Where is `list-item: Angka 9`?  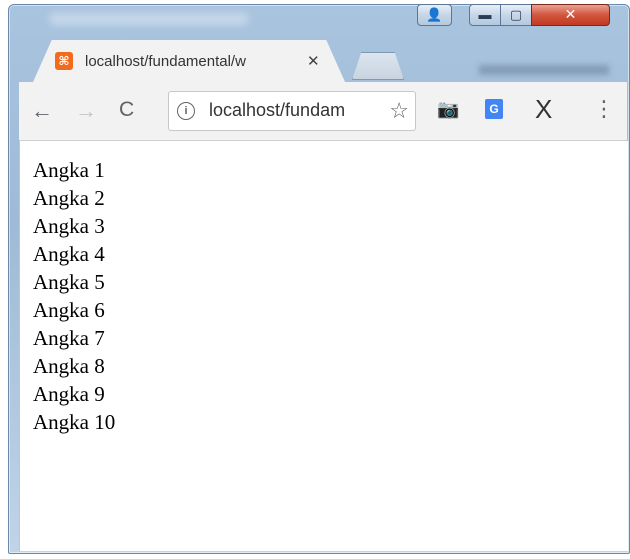 list-item: Angka 9 is located at coordinates (69, 394).